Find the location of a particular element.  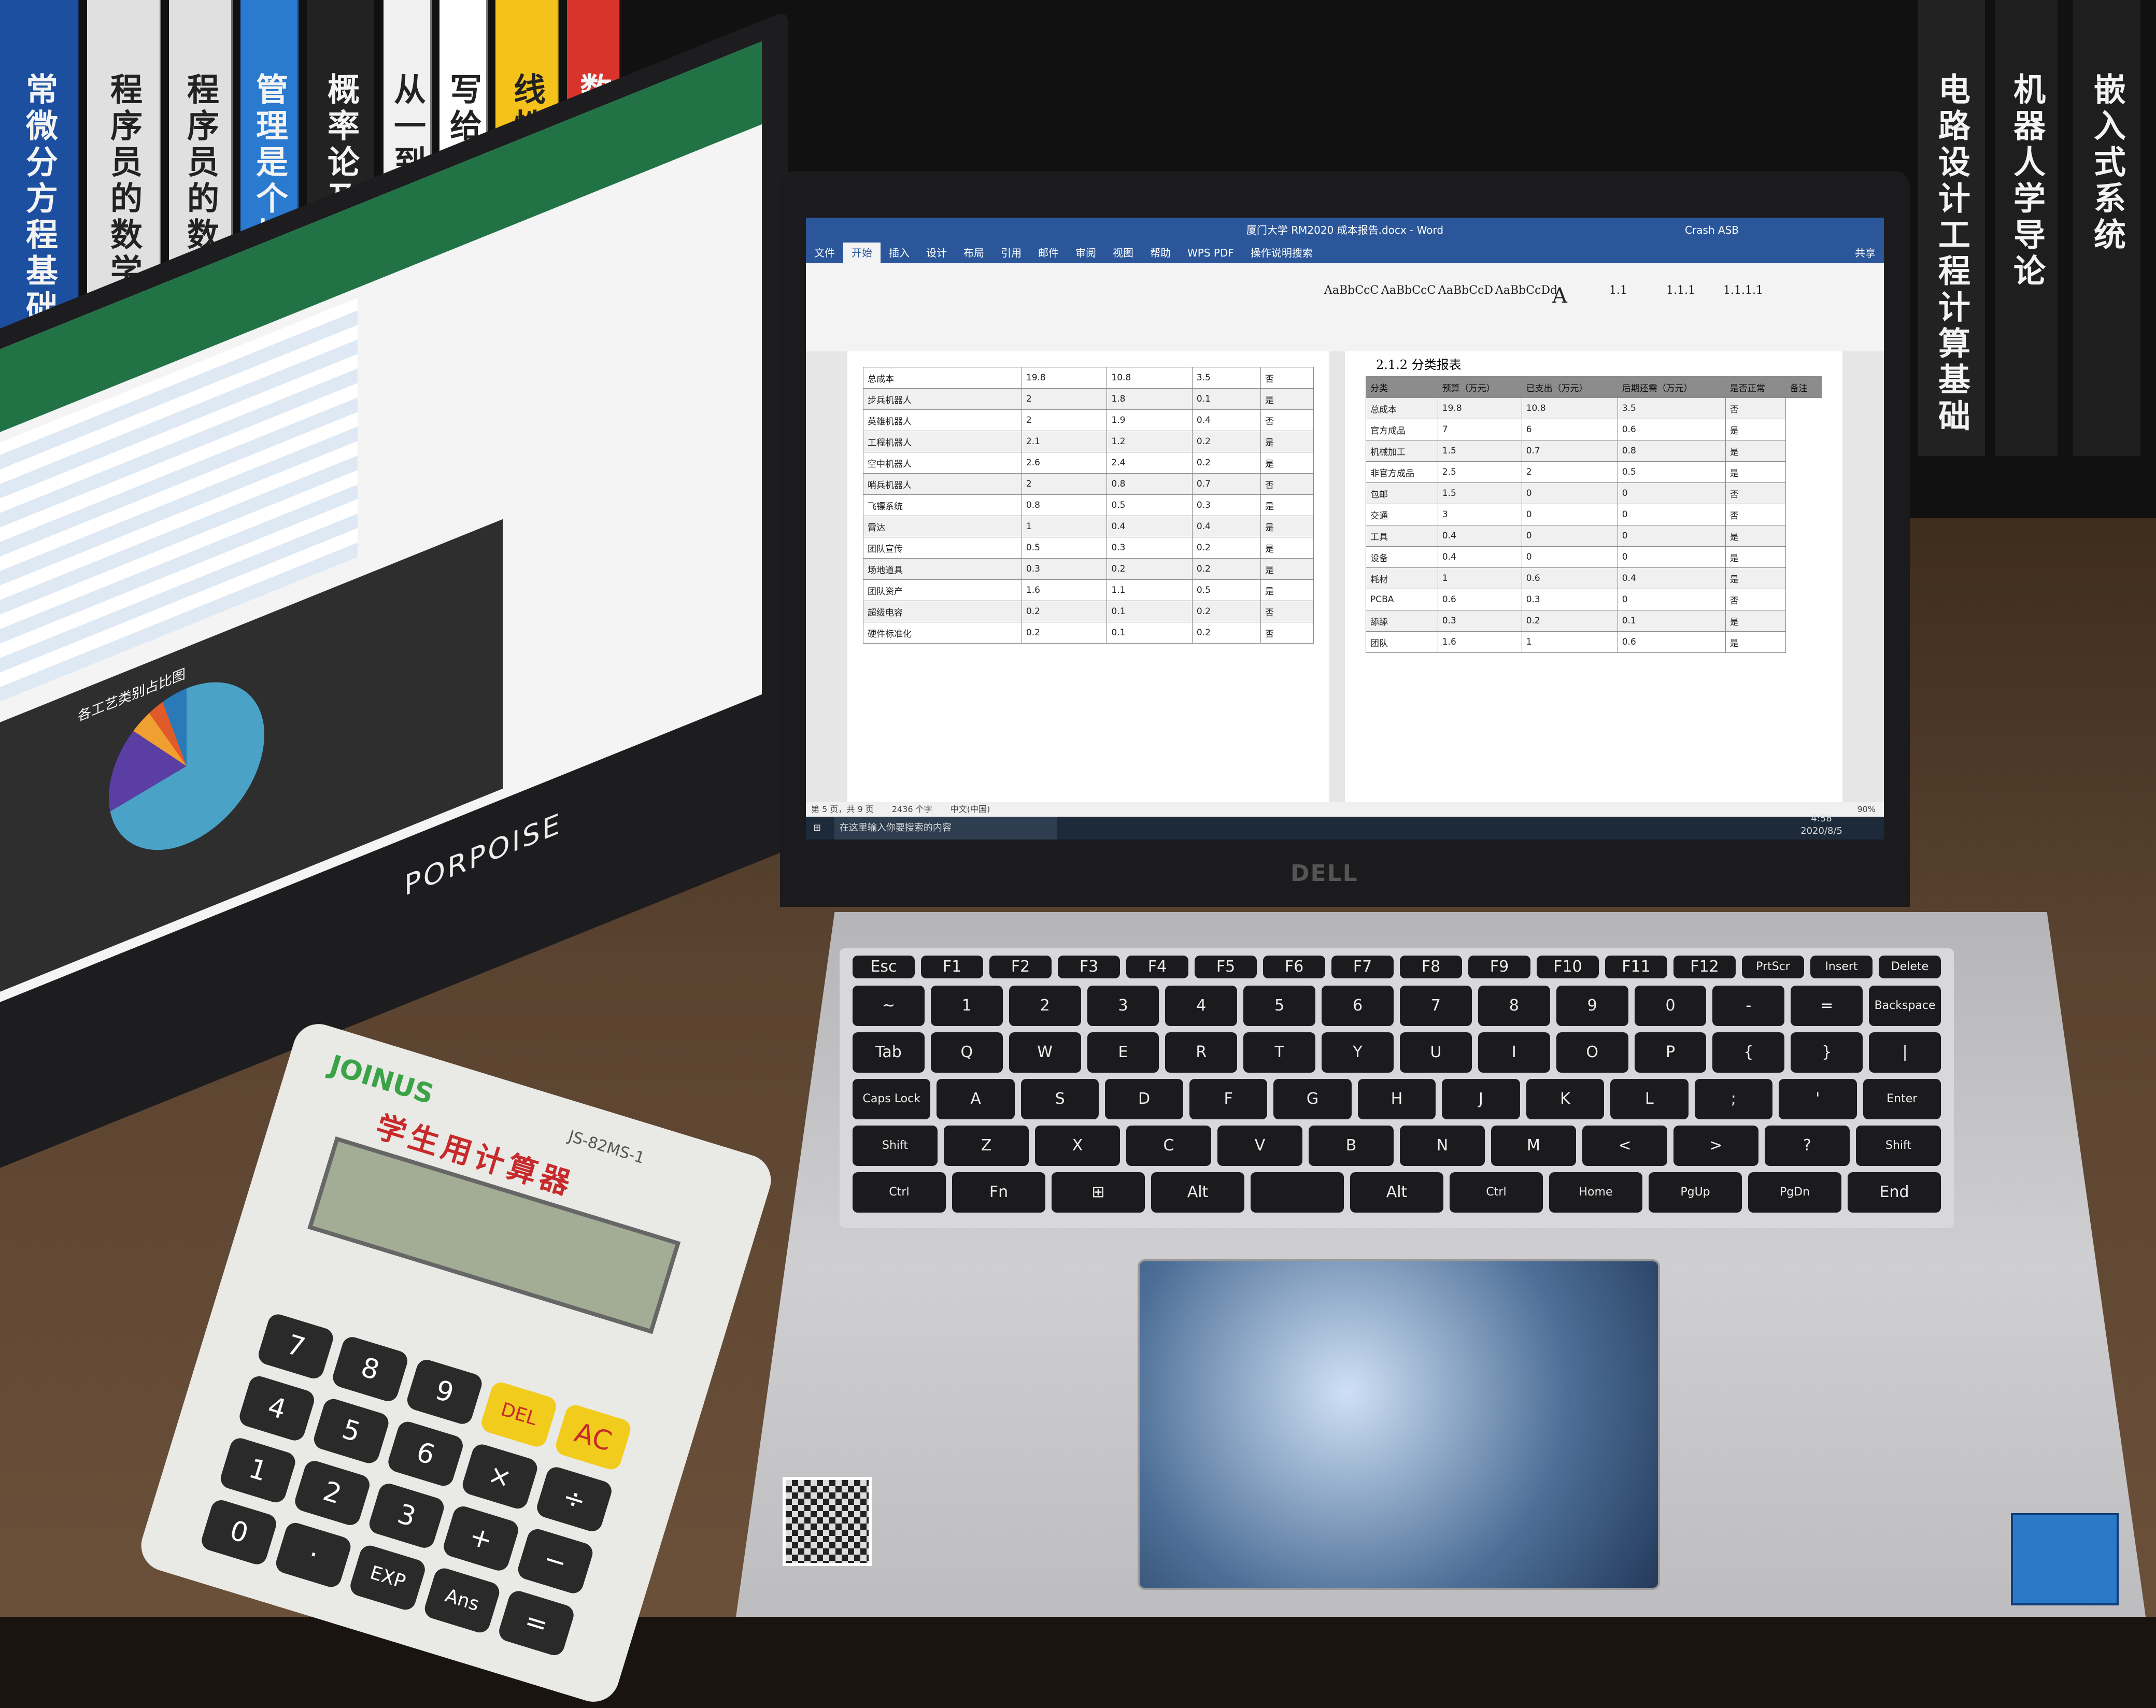

calculator-key: · is located at coordinates (313, 1555).